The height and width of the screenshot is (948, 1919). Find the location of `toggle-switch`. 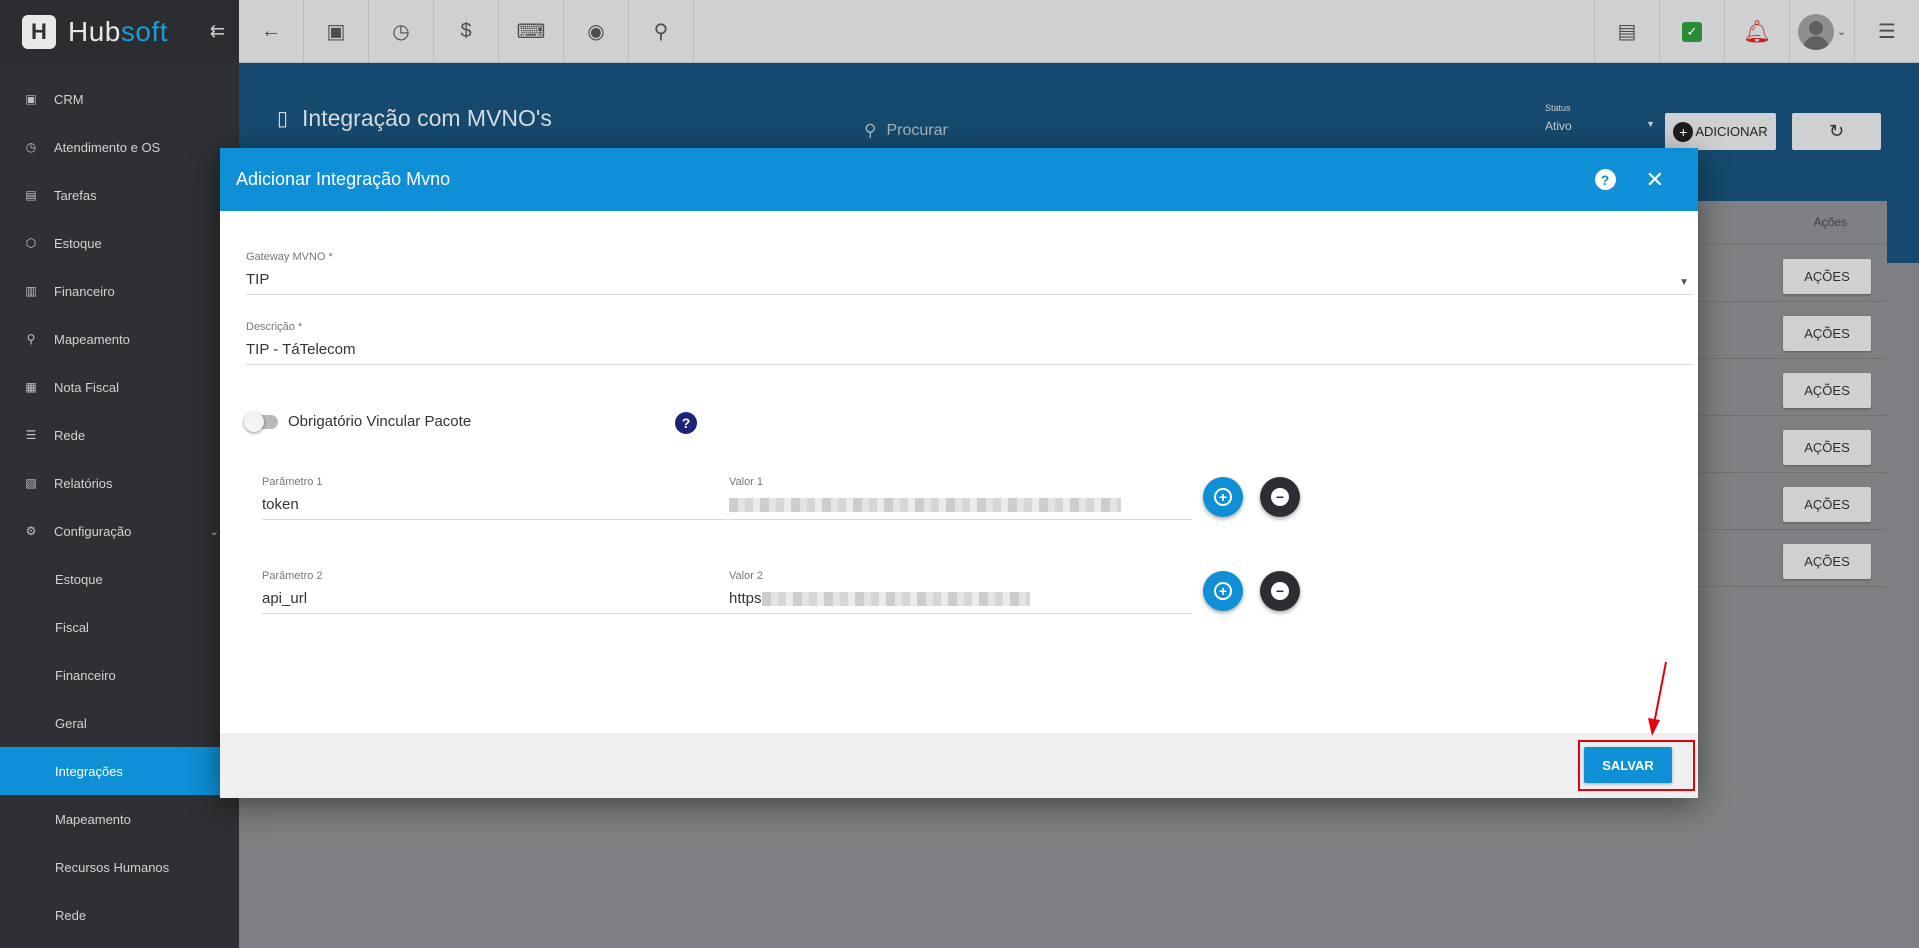

toggle-switch is located at coordinates (261, 421).